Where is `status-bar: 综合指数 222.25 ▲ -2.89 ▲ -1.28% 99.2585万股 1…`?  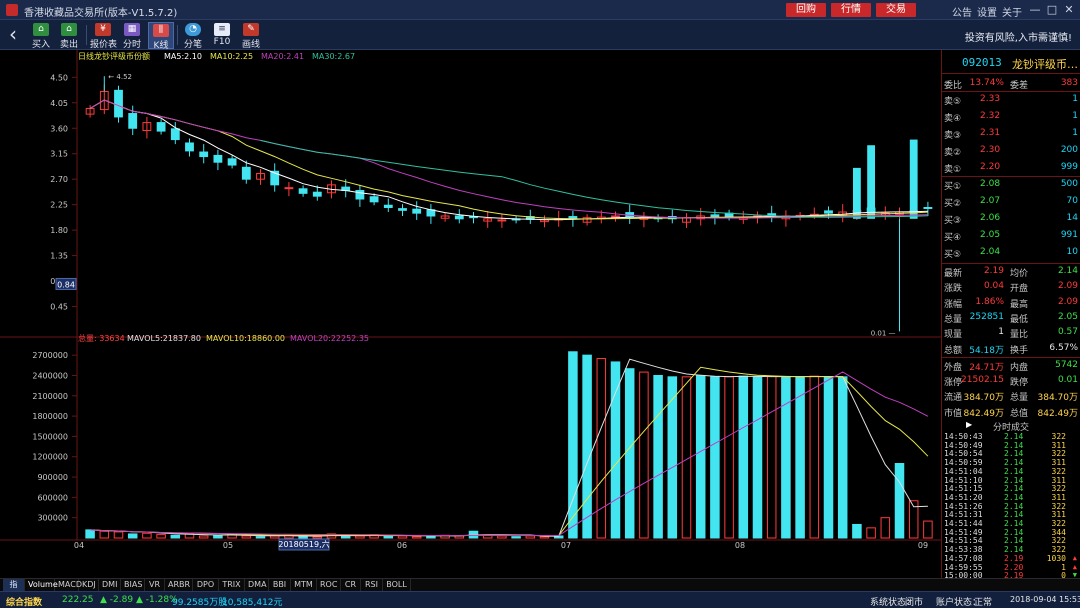 status-bar: 综合指数 222.25 ▲ -2.89 ▲ -1.28% 99.2585万股 1… is located at coordinates (540, 599).